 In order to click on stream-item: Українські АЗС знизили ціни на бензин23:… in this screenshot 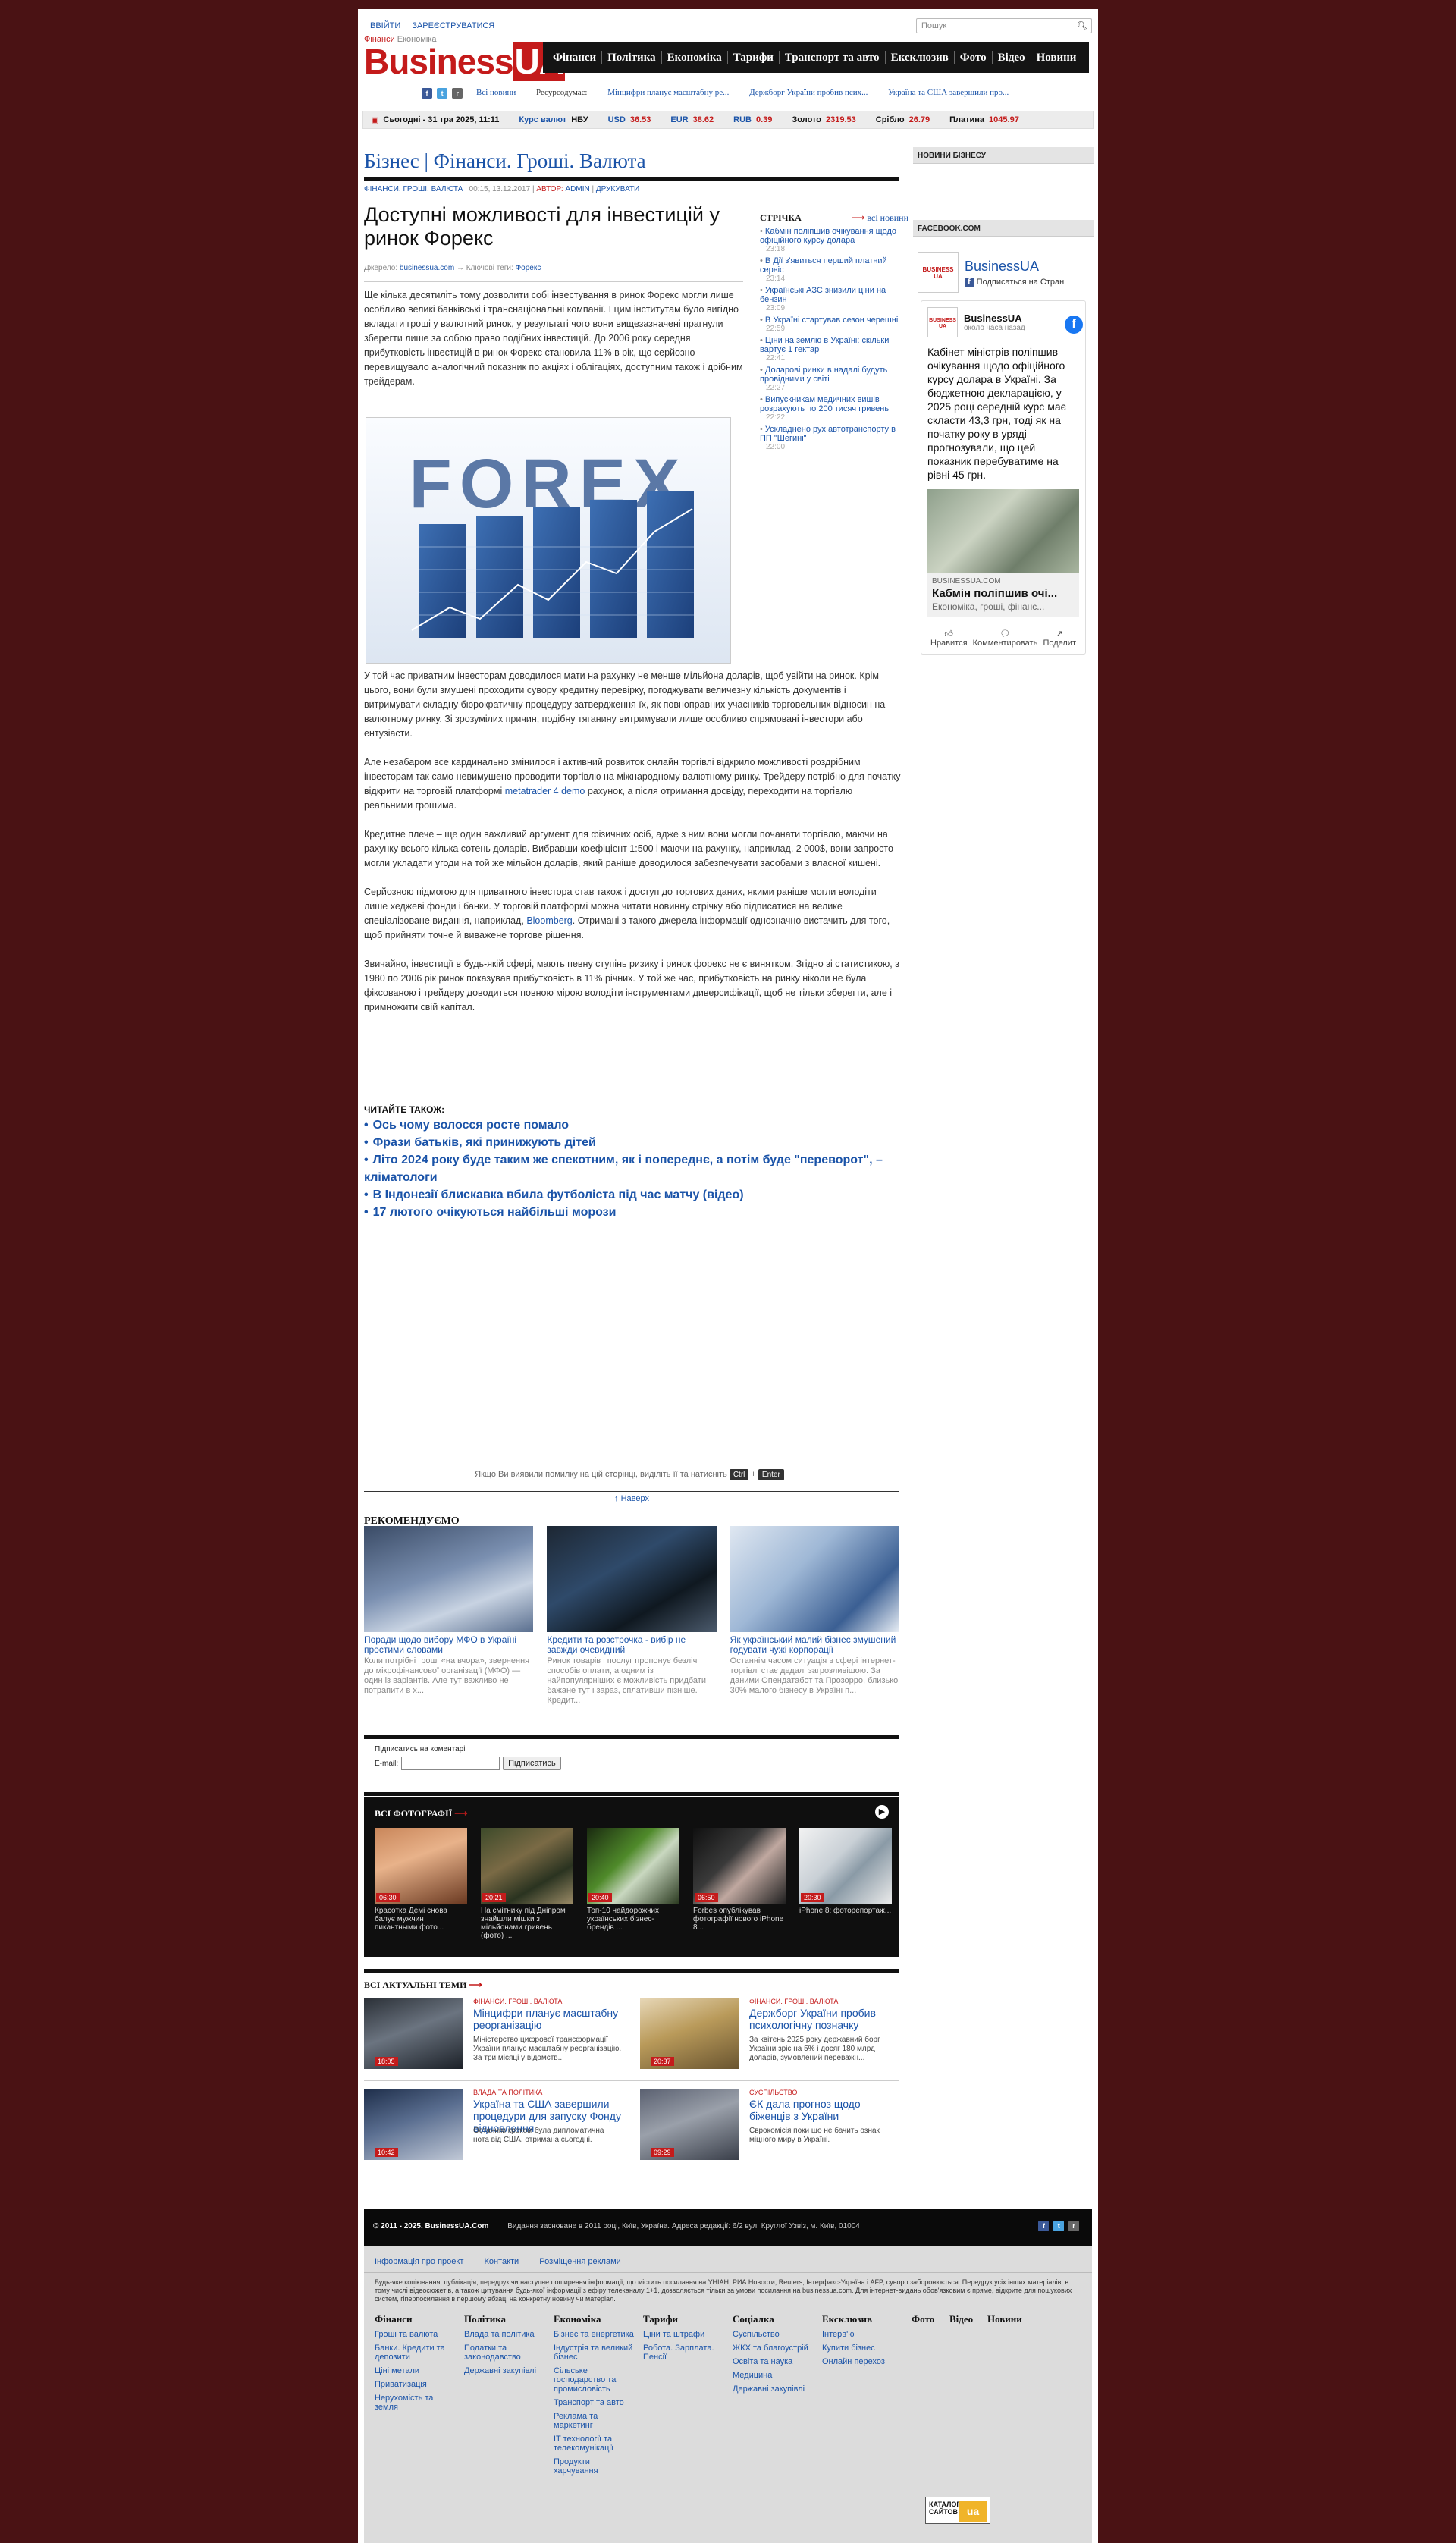, I will do `click(834, 299)`.